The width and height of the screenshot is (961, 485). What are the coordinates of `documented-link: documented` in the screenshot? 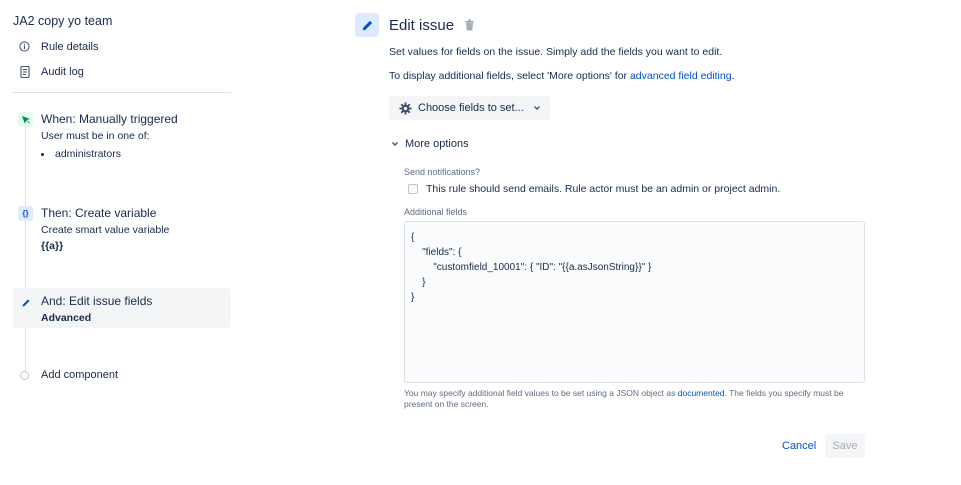 It's located at (701, 393).